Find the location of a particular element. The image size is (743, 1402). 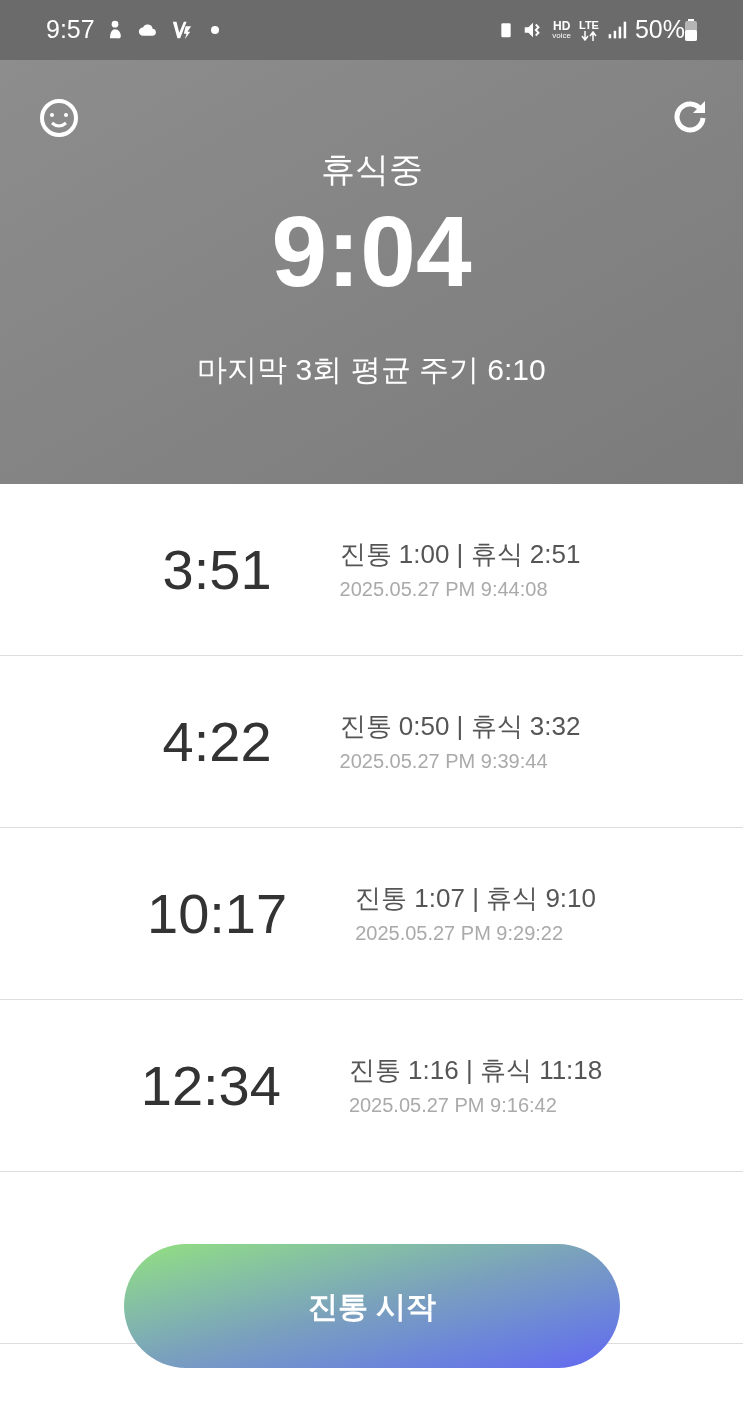

lte-label: LTE is located at coordinates (589, 25).